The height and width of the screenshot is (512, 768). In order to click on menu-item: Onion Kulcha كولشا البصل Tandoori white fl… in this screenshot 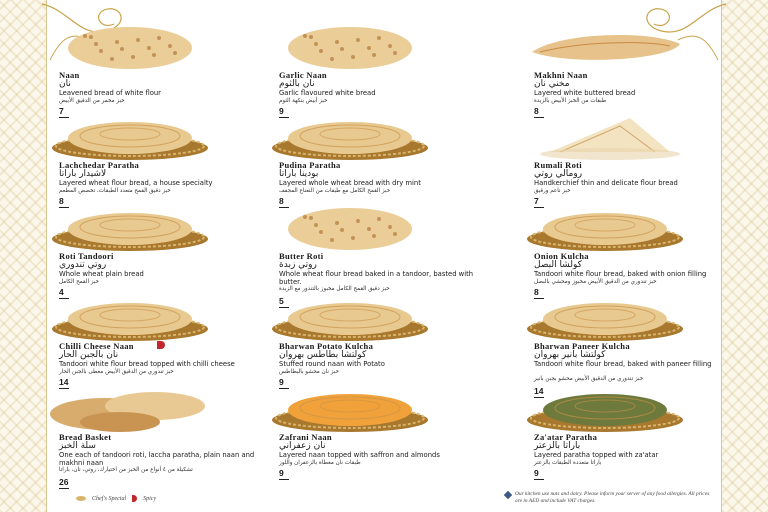, I will do `click(630, 251)`.